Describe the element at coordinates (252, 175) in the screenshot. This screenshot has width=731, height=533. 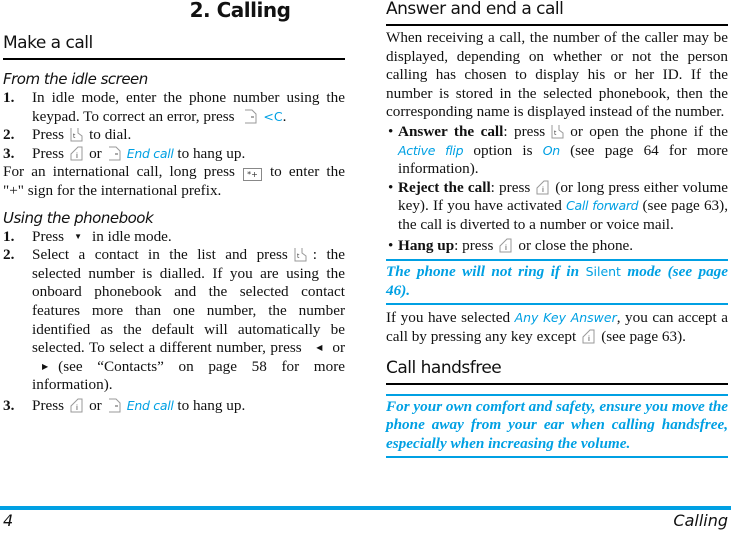
I see `star-key-icon: *+` at that location.